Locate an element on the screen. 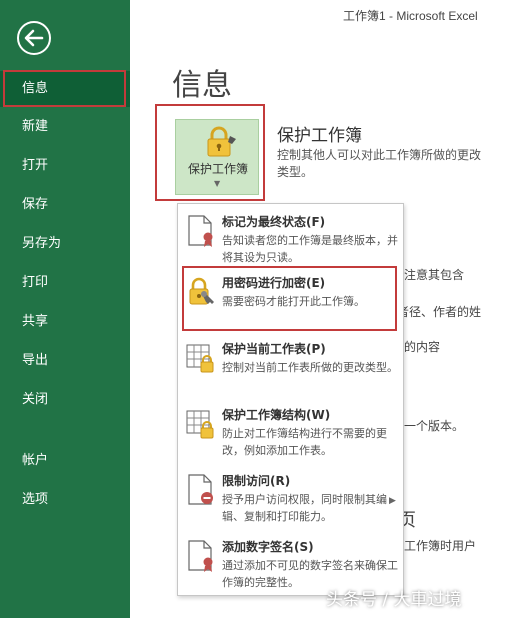 The width and height of the screenshot is (525, 618). background-text: 工作簿时用户 is located at coordinates (440, 546).